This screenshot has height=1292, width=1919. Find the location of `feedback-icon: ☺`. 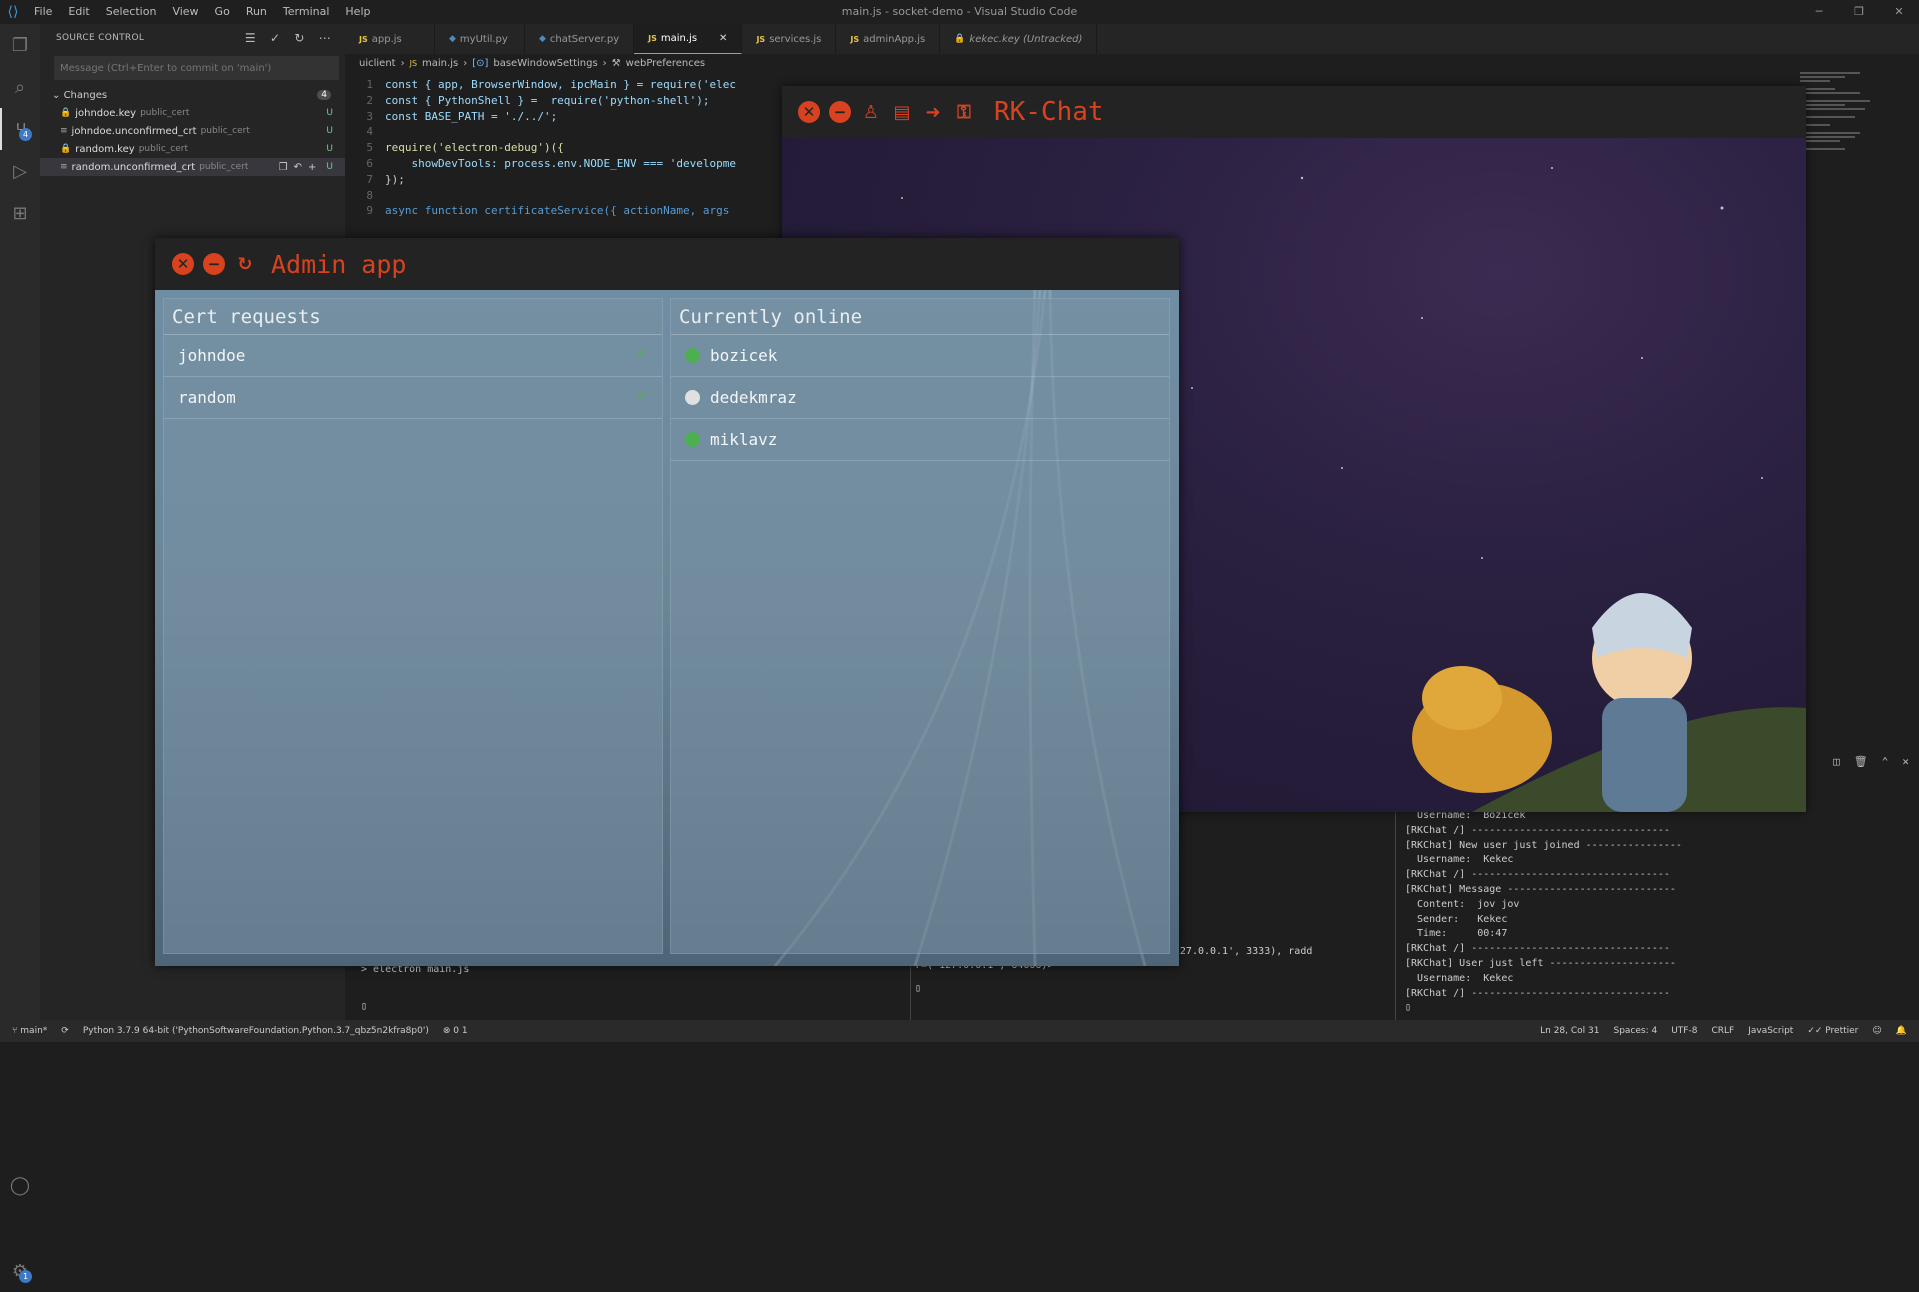

feedback-icon: ☺ is located at coordinates (1876, 1031).